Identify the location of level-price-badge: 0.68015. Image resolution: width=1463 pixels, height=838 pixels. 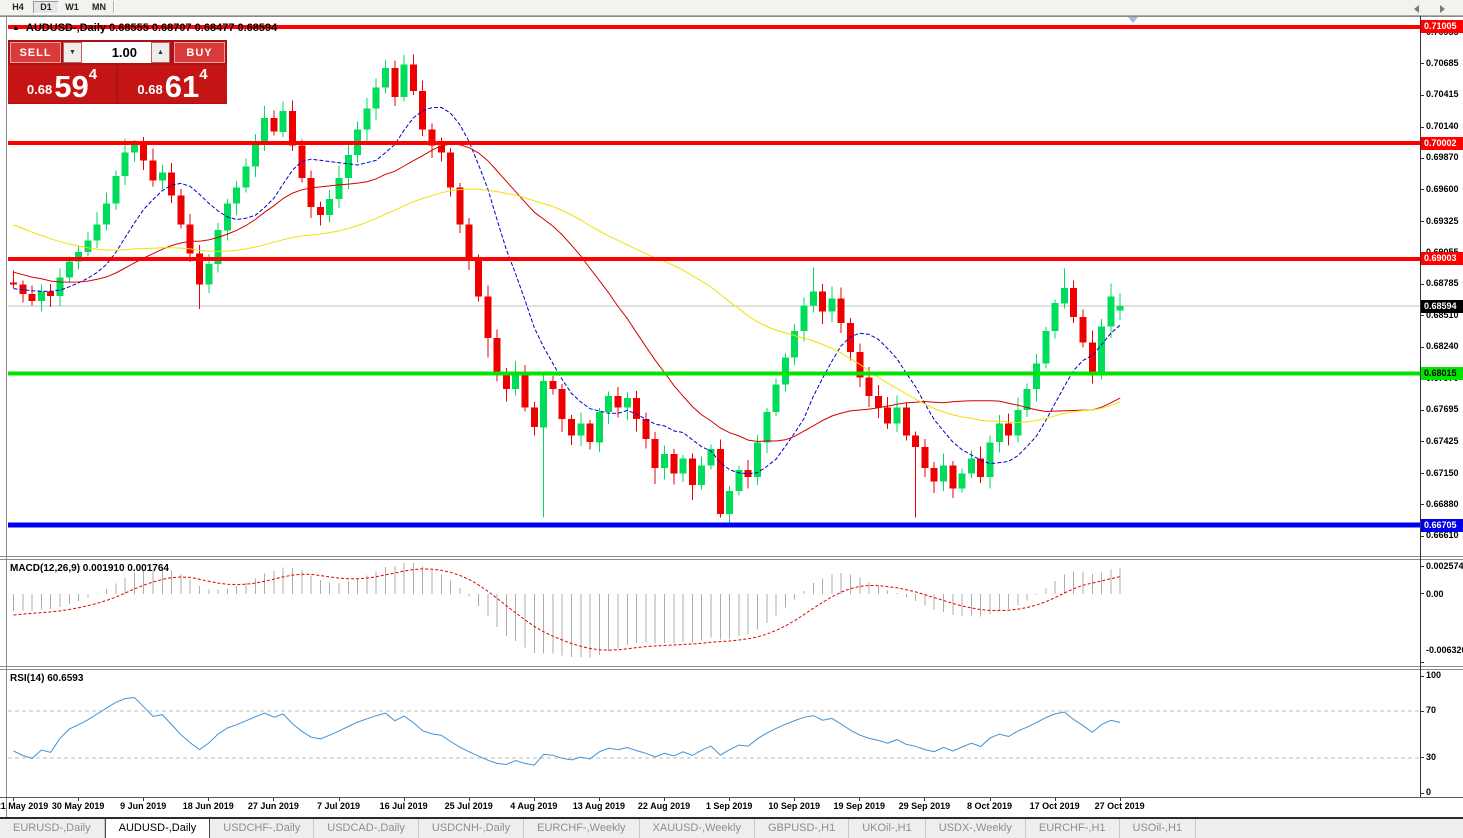
(1442, 373).